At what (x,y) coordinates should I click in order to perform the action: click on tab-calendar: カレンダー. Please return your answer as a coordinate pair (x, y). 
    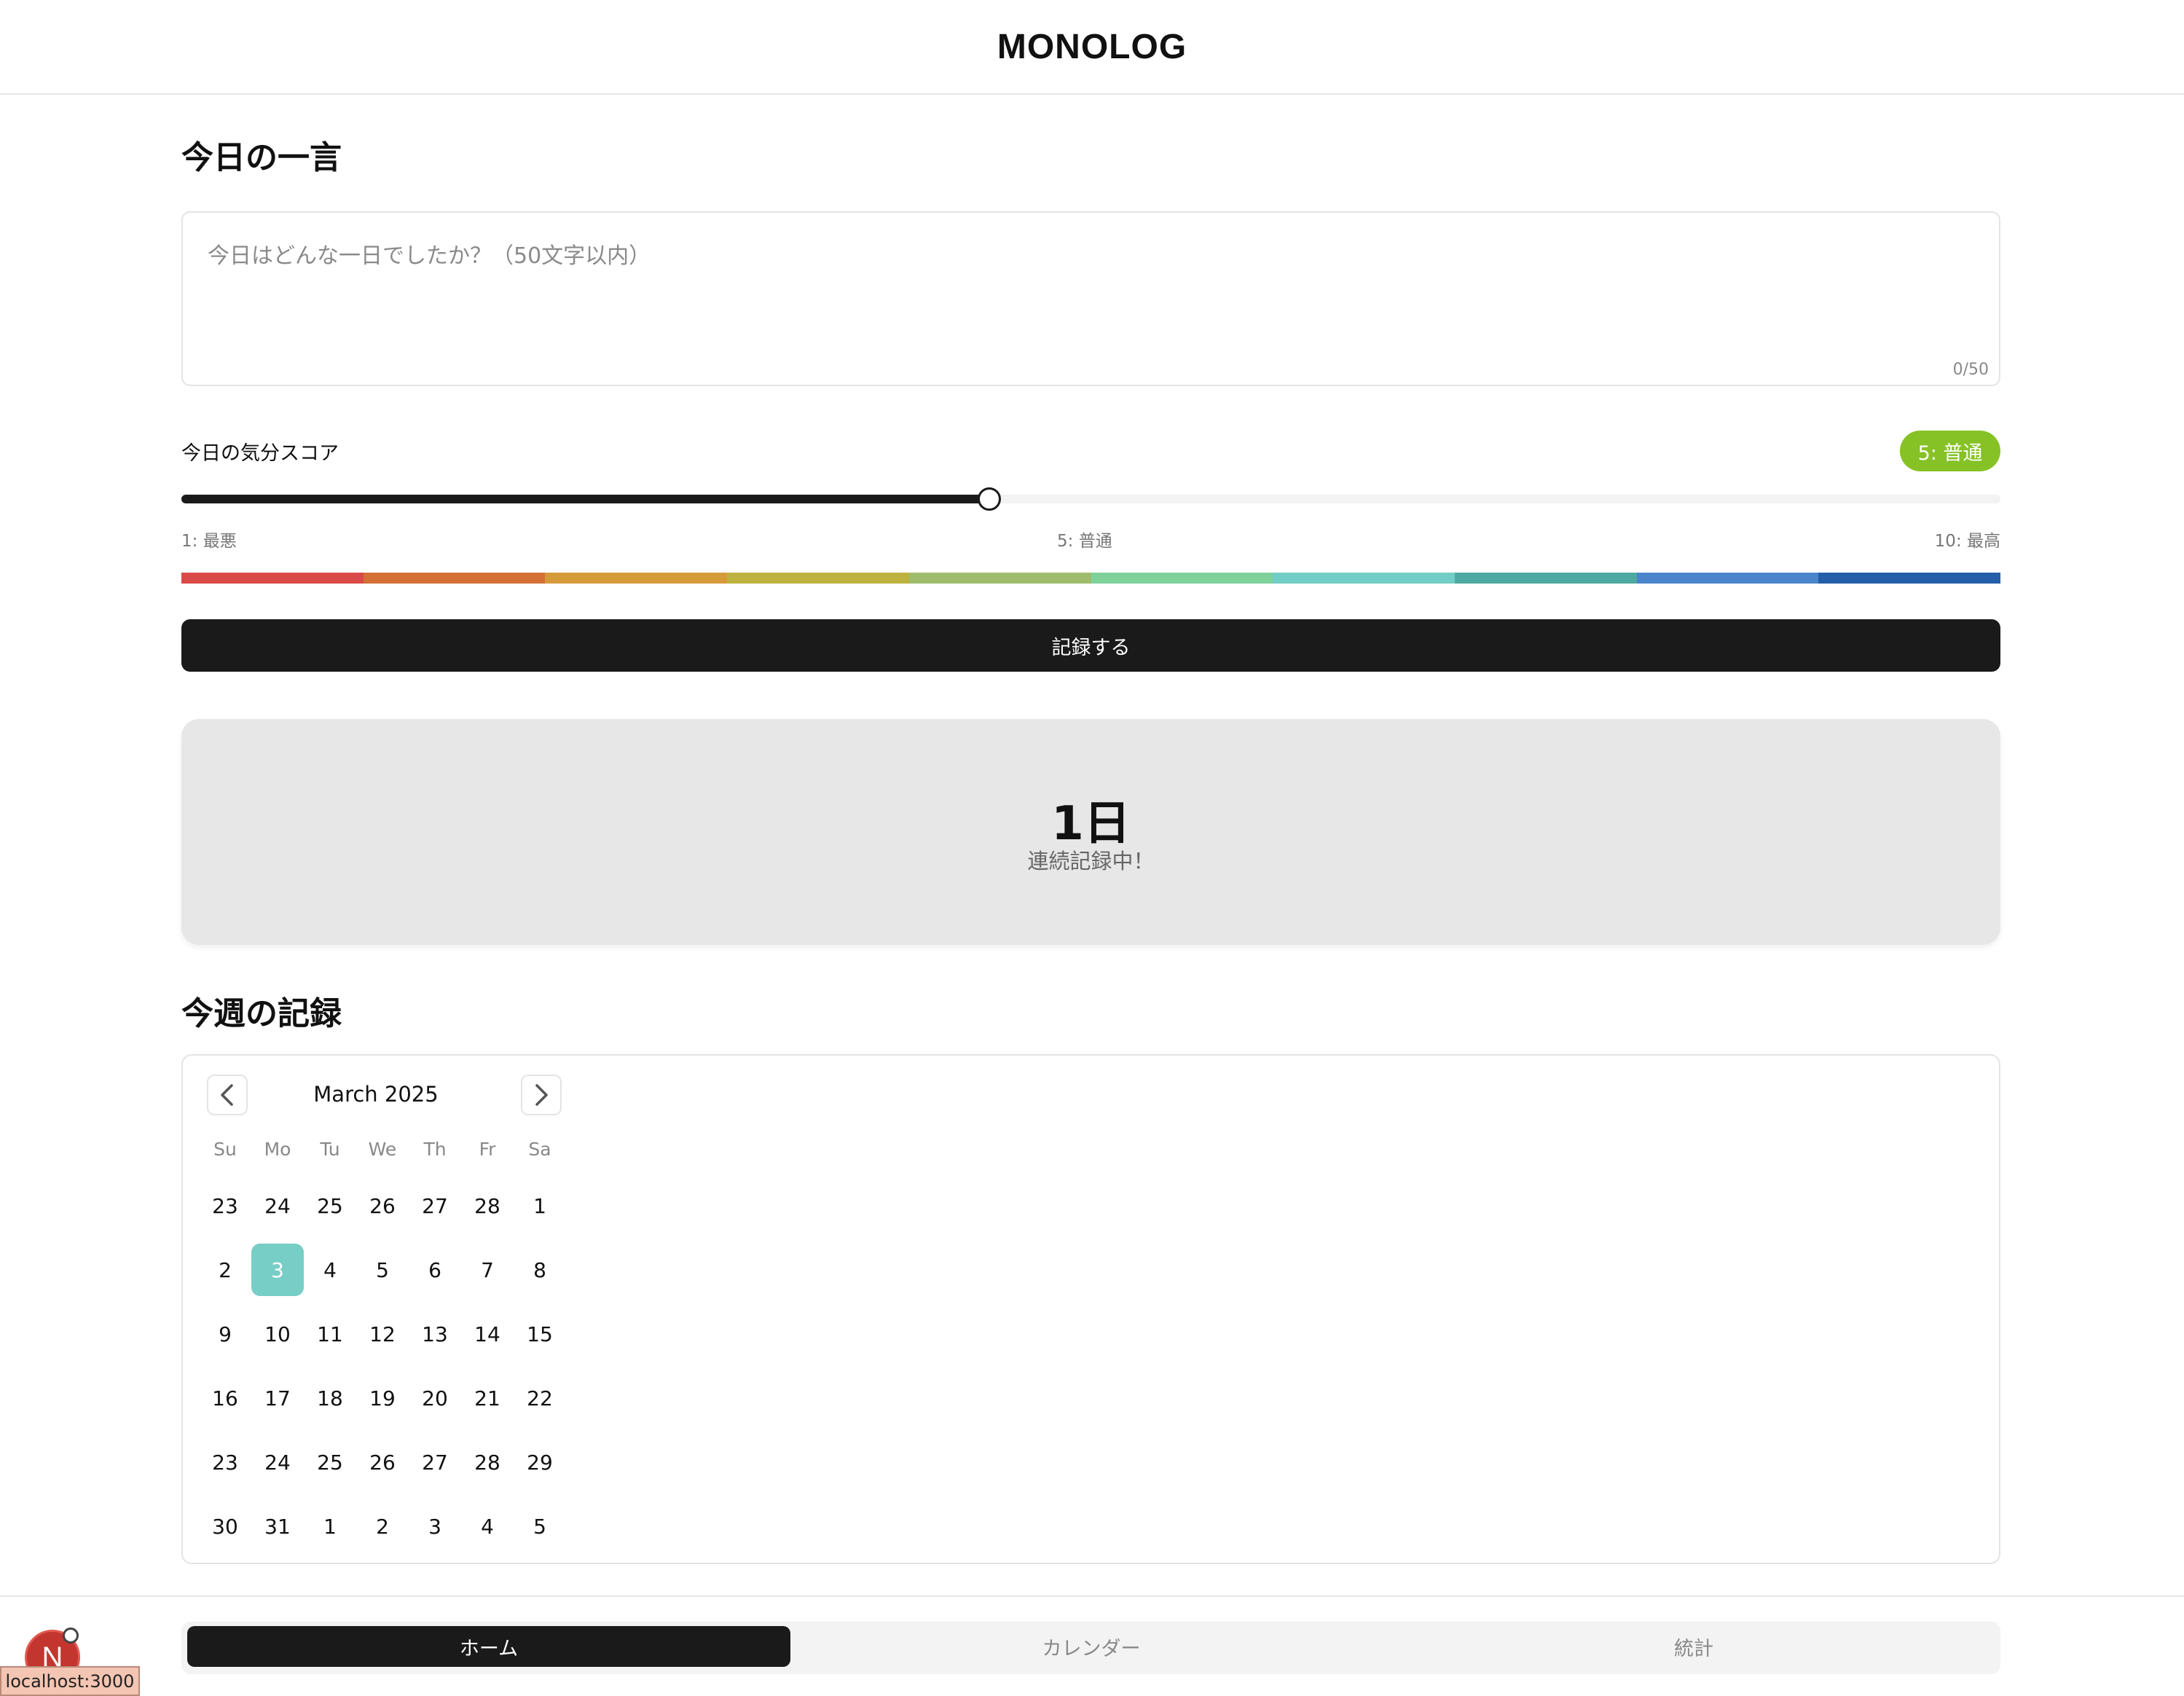
    Looking at the image, I should click on (1091, 1646).